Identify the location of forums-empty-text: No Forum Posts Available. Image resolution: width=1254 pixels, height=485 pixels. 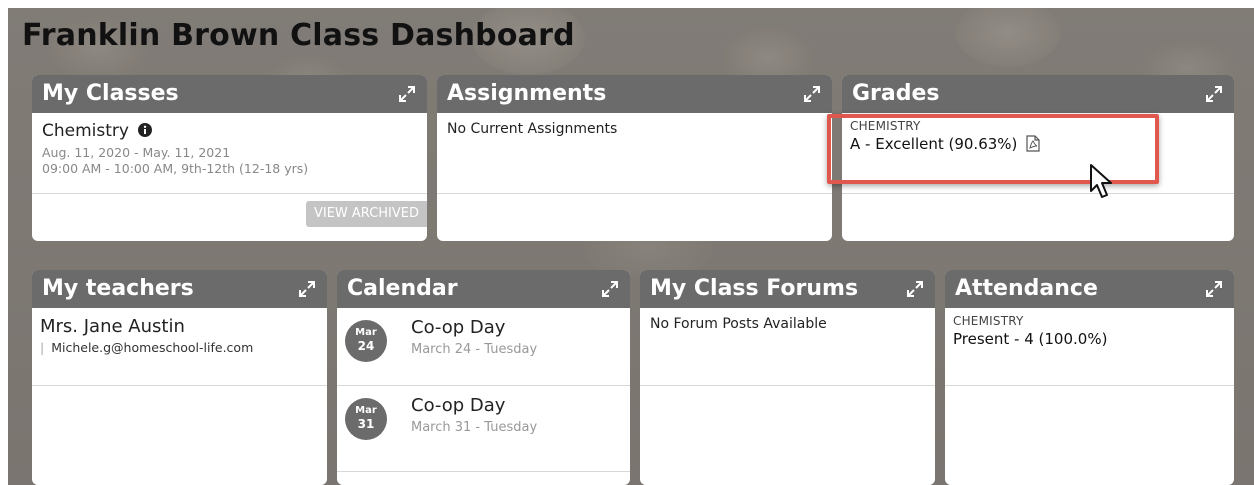
(738, 324).